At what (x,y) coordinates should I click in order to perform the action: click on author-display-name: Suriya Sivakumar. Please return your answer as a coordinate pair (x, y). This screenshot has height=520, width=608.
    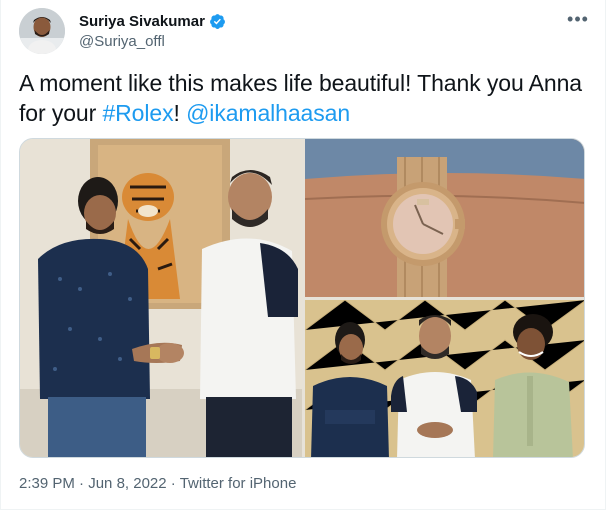
    Looking at the image, I should click on (142, 21).